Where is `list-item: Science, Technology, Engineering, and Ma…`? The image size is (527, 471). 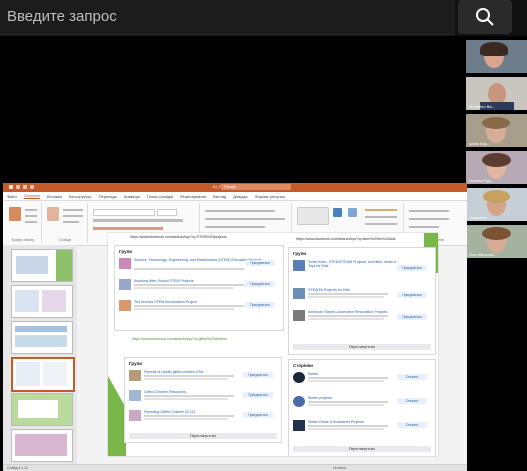
list-item: Science, Technology, Engineering, and Ma… is located at coordinates (199, 264).